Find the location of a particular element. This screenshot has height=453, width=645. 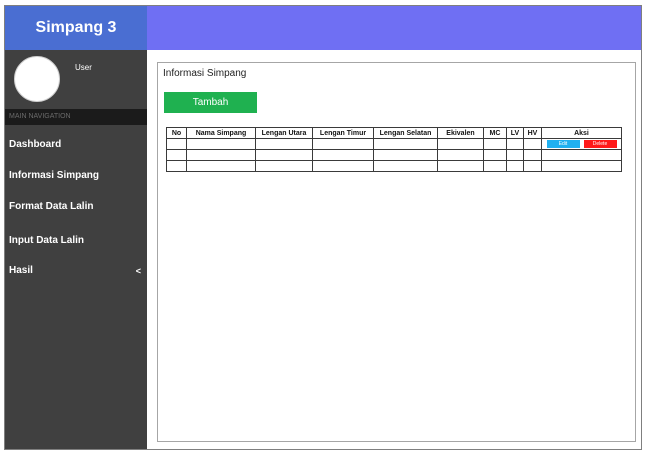

app-brand: Simpang 3 is located at coordinates (76, 28).